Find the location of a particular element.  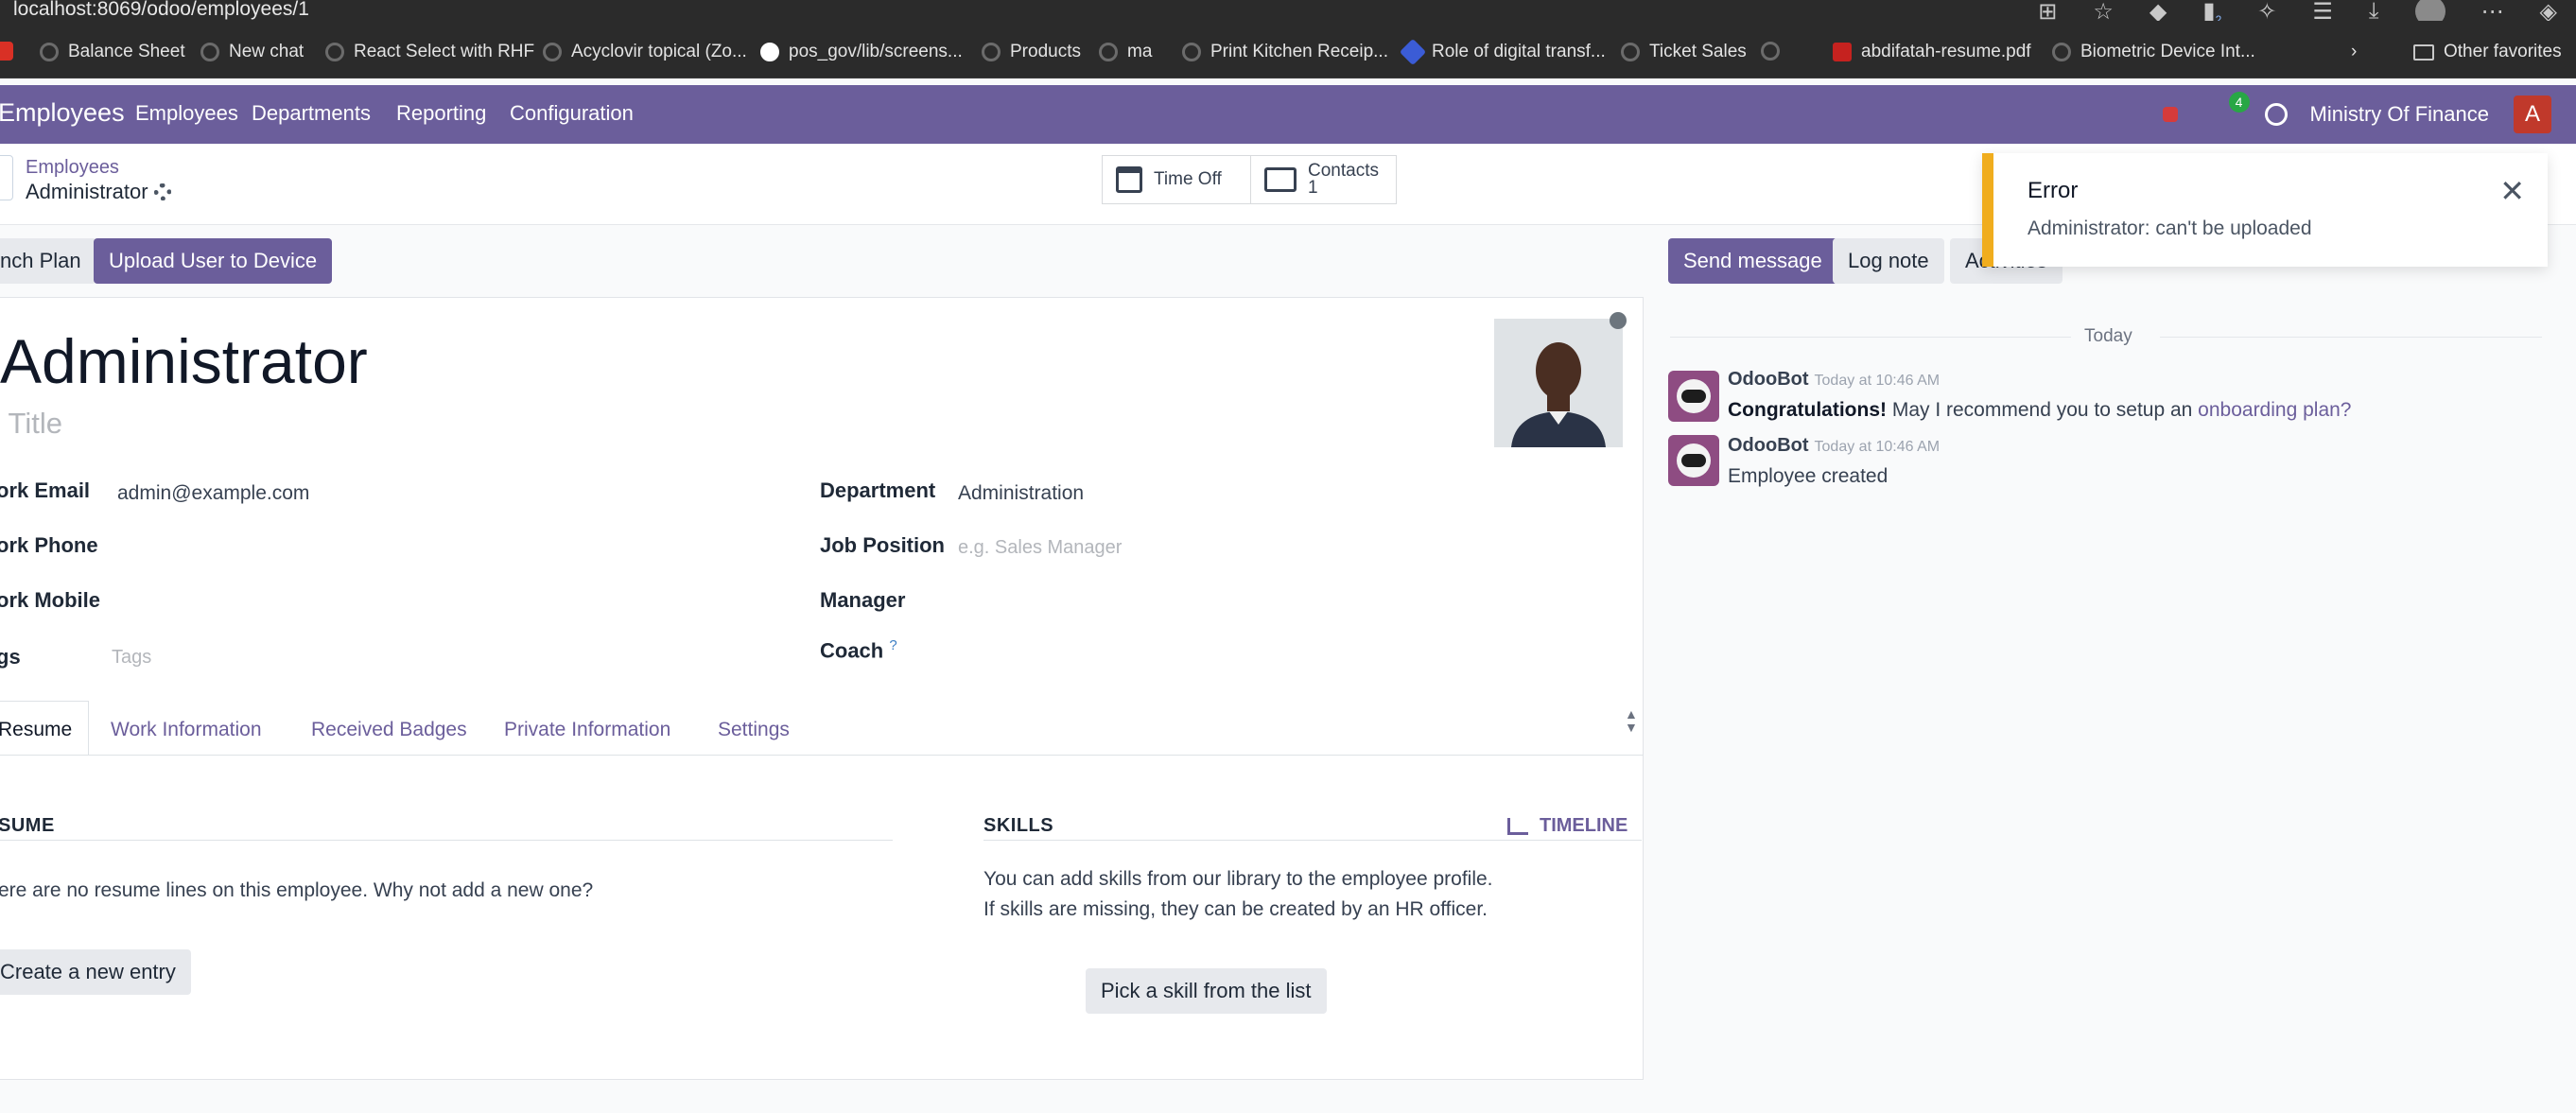

employee-photo-image is located at coordinates (1558, 383).